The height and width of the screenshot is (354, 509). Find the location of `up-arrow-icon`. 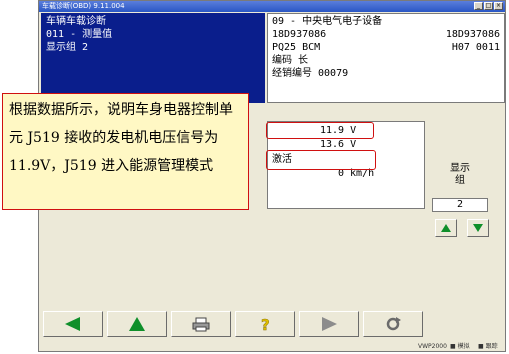

up-arrow-icon is located at coordinates (137, 324).